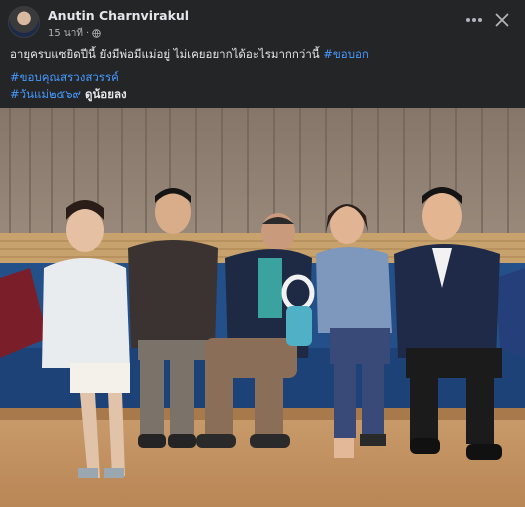 This screenshot has width=525, height=507. I want to click on more-options-button, so click(474, 20).